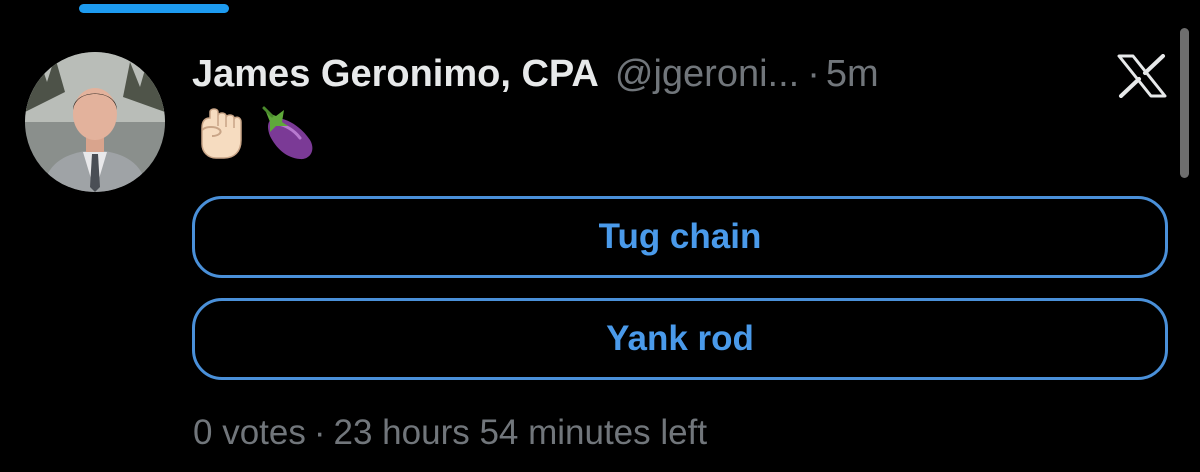 This screenshot has height=472, width=1200. I want to click on poll-time-left: 23 hours 54 minutes left, so click(520, 432).